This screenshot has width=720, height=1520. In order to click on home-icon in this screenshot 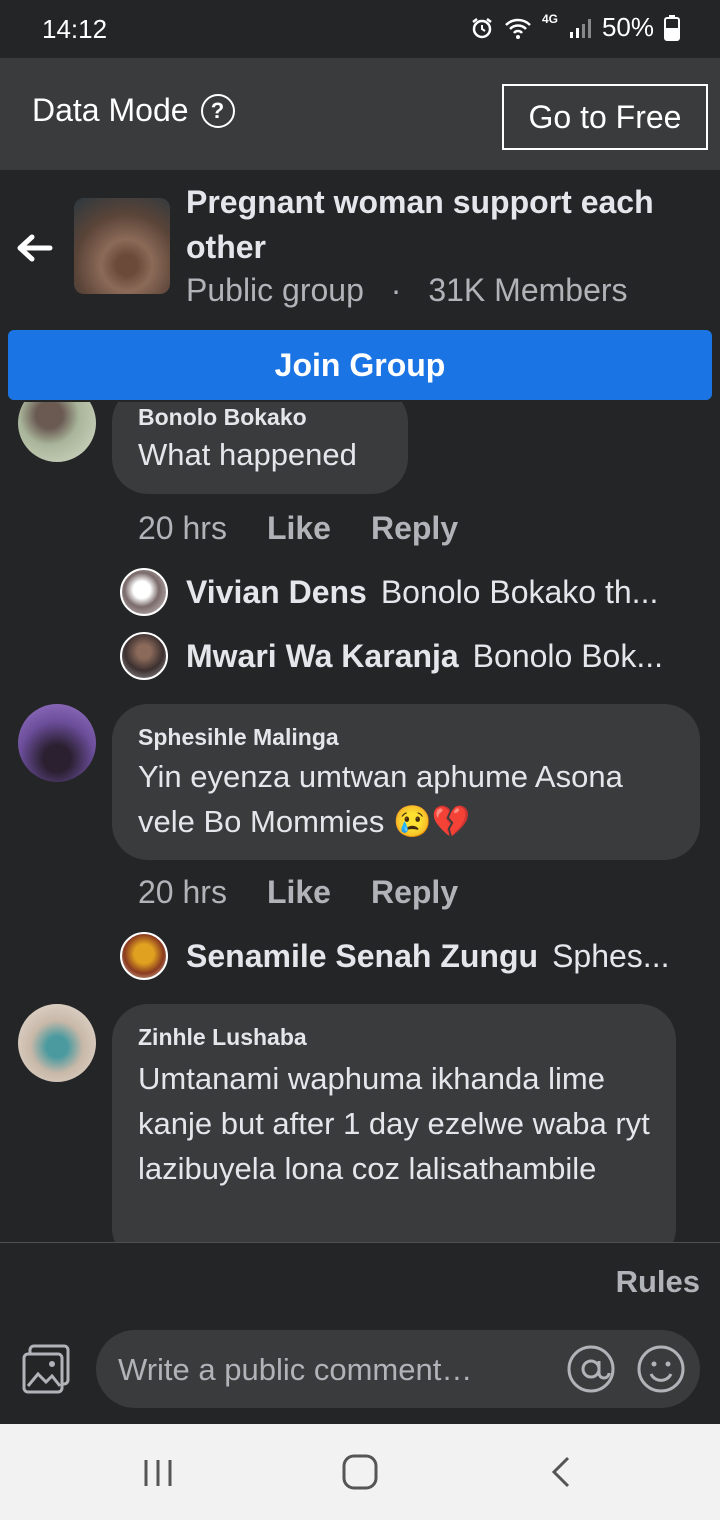, I will do `click(360, 1472)`.